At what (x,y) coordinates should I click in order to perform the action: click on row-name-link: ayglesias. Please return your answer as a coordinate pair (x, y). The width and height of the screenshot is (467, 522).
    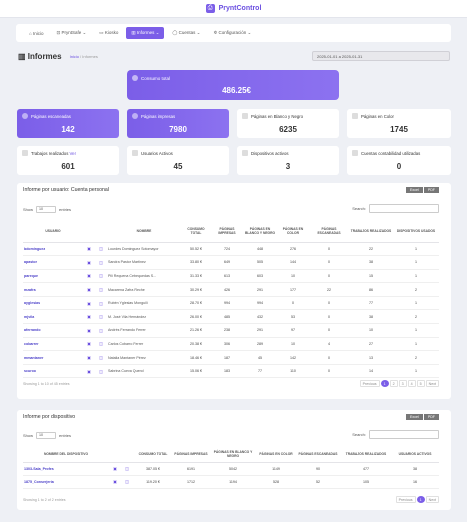
    Looking at the image, I should click on (53, 303).